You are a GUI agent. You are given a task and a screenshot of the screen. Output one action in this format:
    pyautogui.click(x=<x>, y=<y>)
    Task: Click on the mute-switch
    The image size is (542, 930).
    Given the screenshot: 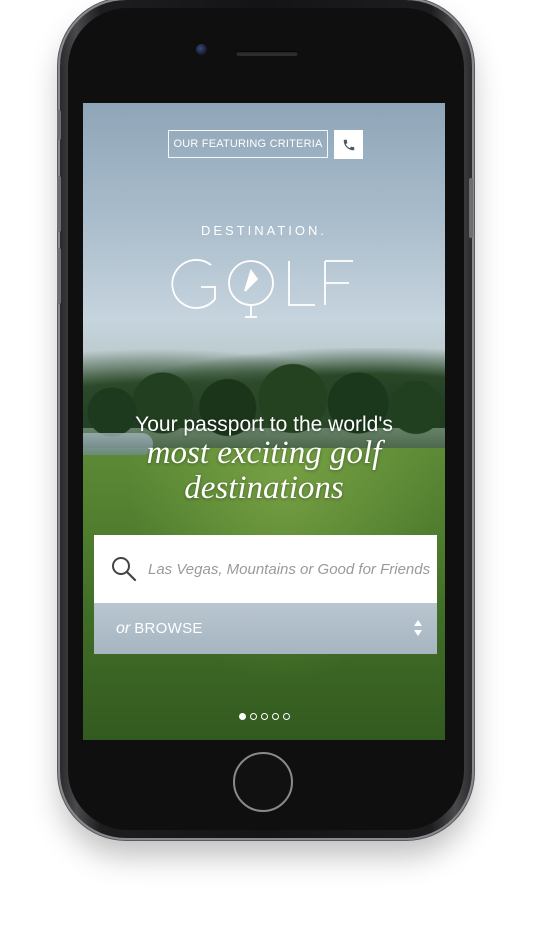 What is the action you would take?
    pyautogui.click(x=59, y=125)
    